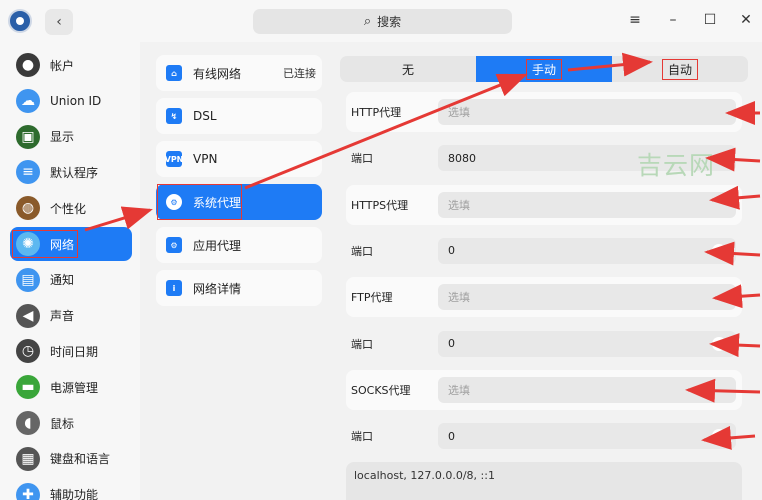 Image resolution: width=762 pixels, height=500 pixels. I want to click on search-placeholder: 搜索, so click(389, 22).